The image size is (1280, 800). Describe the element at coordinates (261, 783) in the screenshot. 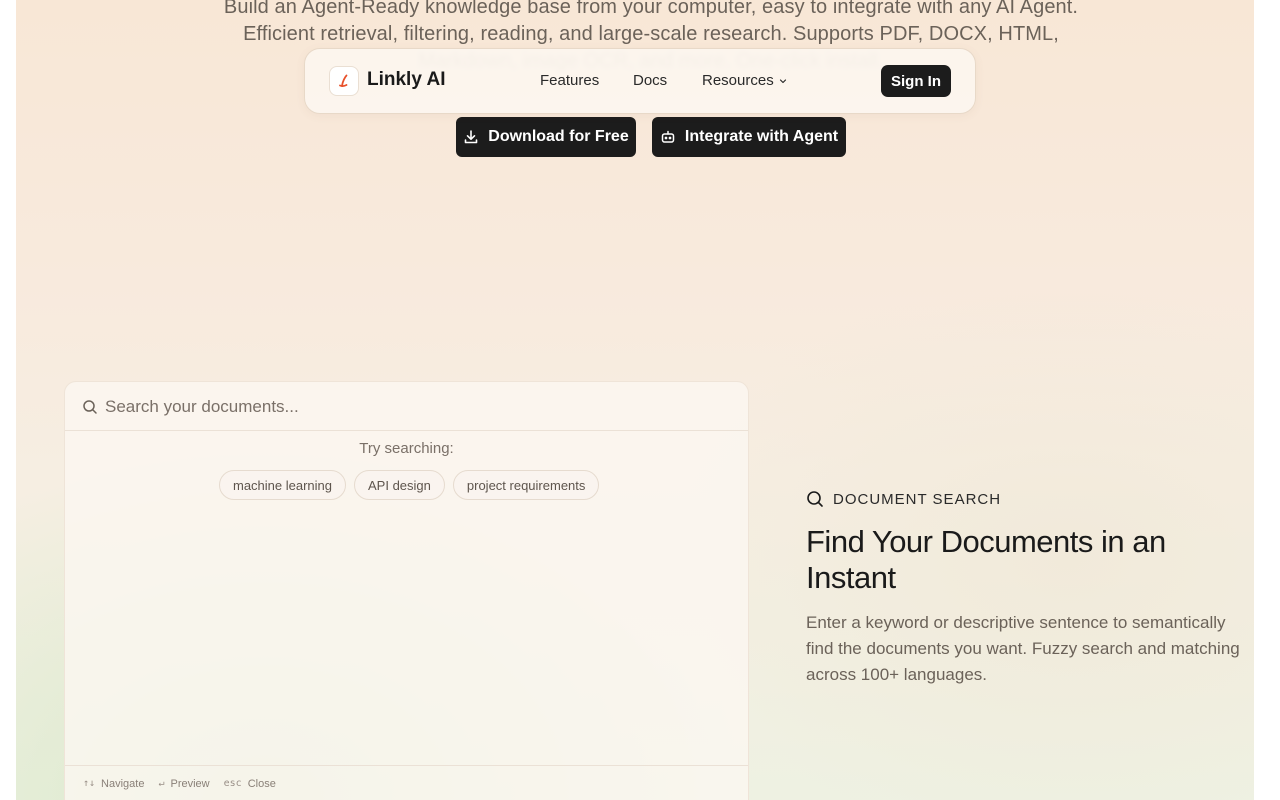

I see `close-label: Close` at that location.